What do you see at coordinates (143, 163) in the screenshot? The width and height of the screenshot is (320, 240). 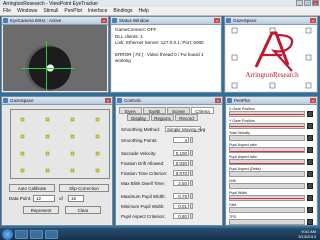 I see `param-label: Fixation Drift Allowed:` at bounding box center [143, 163].